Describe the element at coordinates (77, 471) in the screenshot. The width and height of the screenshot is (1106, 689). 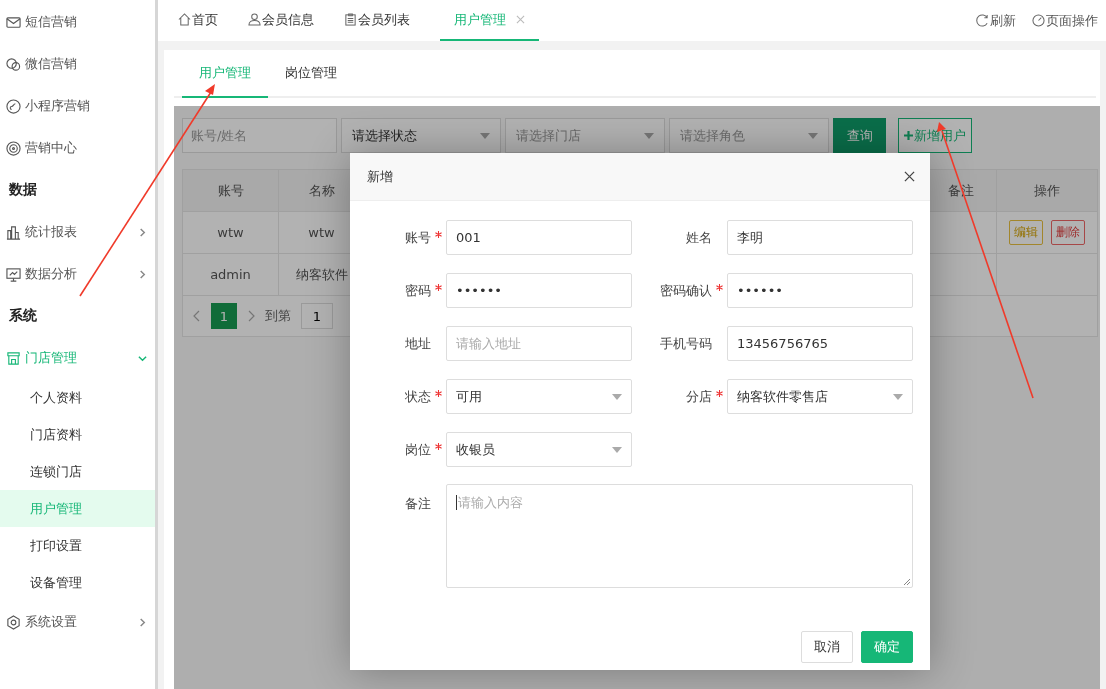
I see `sidebar-subitem: 连锁门店` at that location.